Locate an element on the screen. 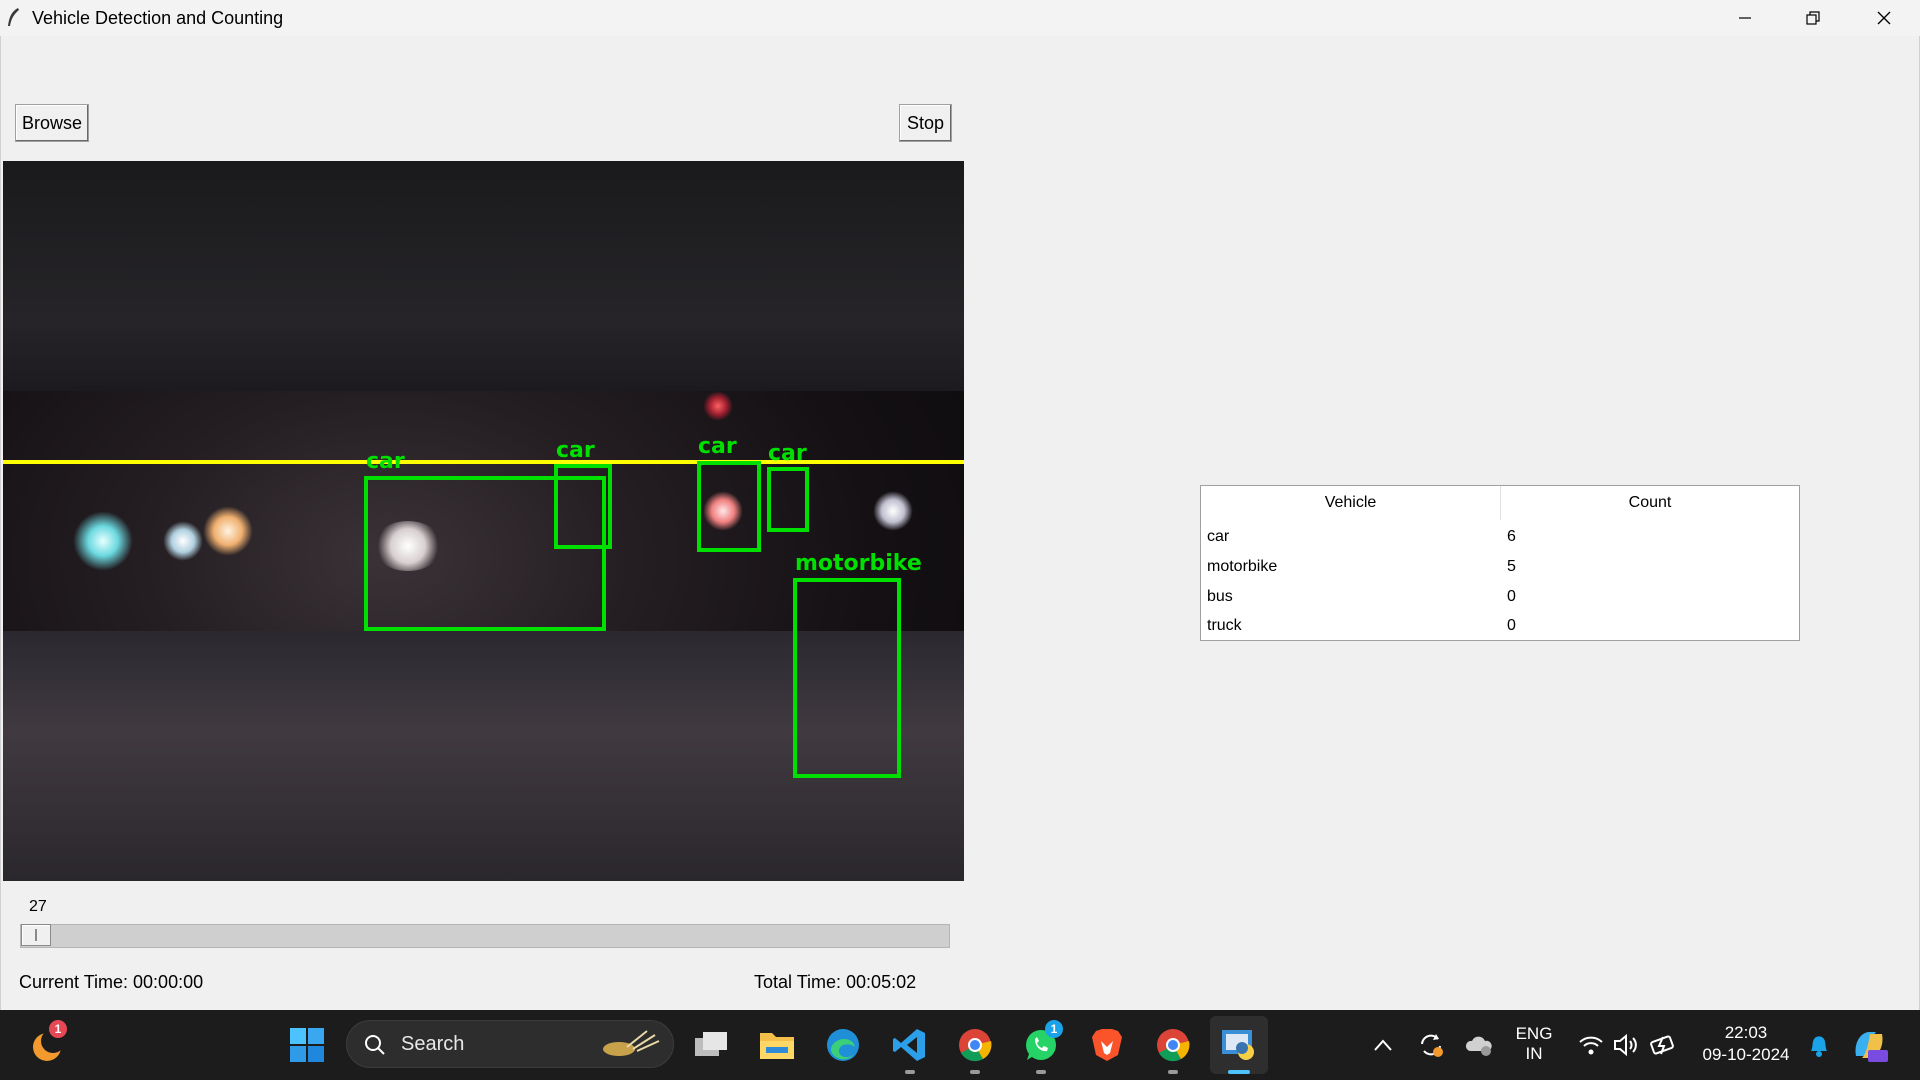 This screenshot has width=1920, height=1080. clock-time: 22:03 is located at coordinates (1746, 1032).